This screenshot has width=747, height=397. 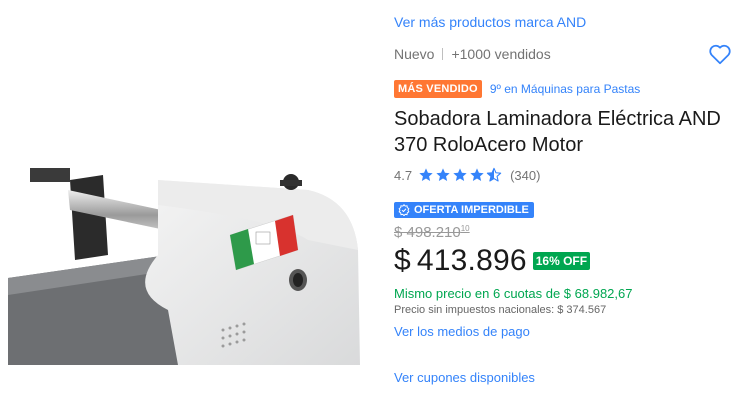 What do you see at coordinates (404, 210) in the screenshot?
I see `gear-badge-icon` at bounding box center [404, 210].